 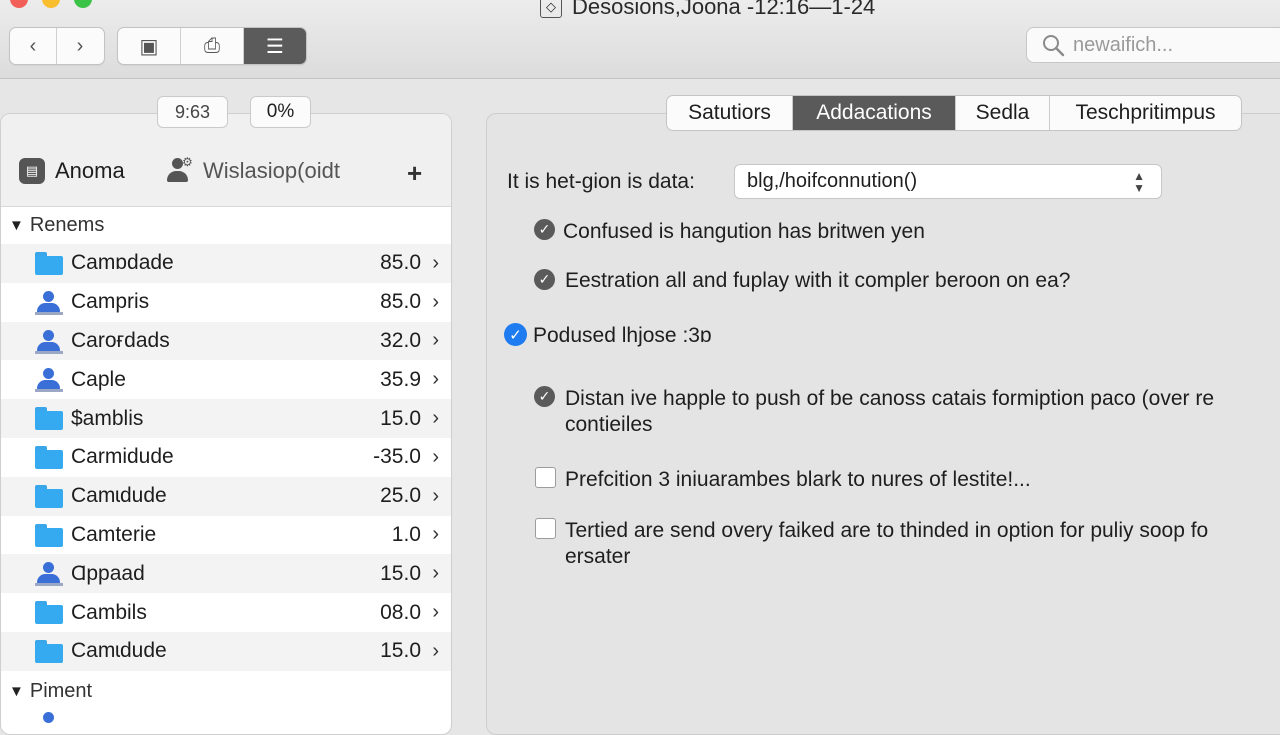 I want to click on item-value: 35.9, so click(x=400, y=379).